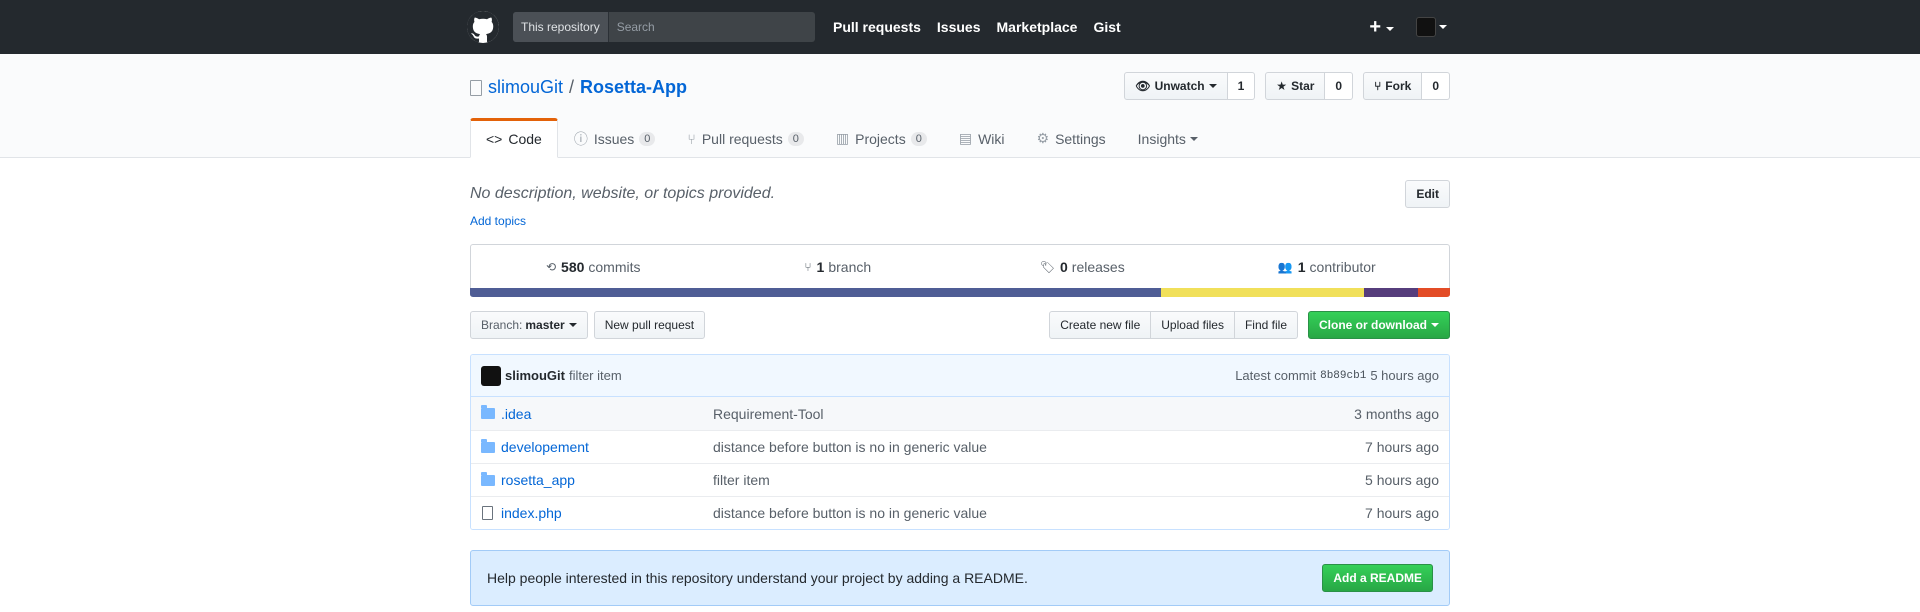  Describe the element at coordinates (1375, 26) in the screenshot. I see `plus-icon: +` at that location.